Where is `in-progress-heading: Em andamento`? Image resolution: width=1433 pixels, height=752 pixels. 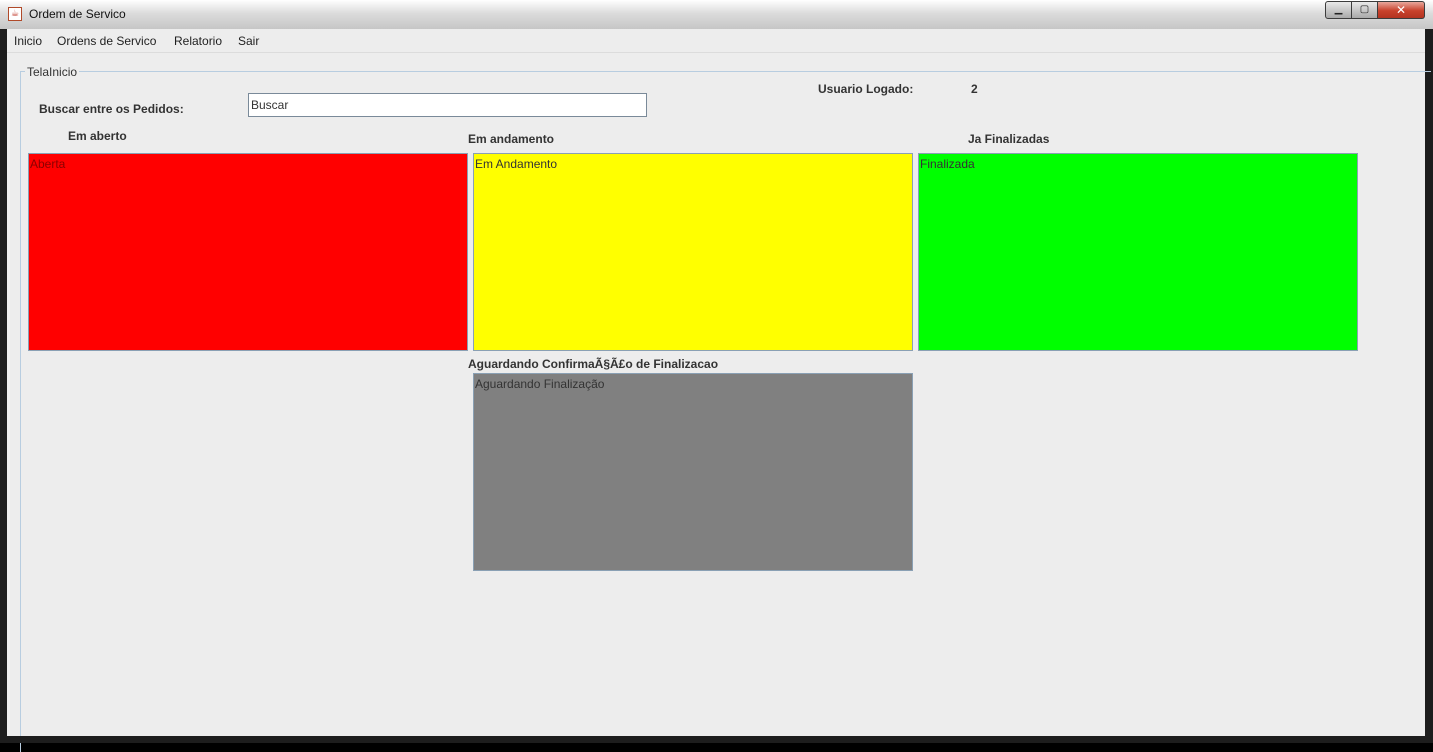 in-progress-heading: Em andamento is located at coordinates (511, 139).